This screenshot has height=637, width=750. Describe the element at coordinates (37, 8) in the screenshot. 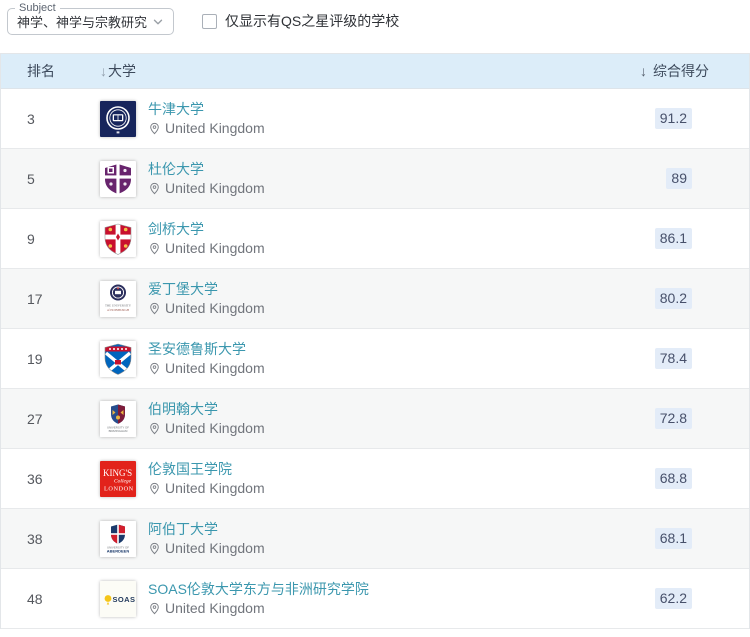

I see `subject-select-label: Subject` at that location.